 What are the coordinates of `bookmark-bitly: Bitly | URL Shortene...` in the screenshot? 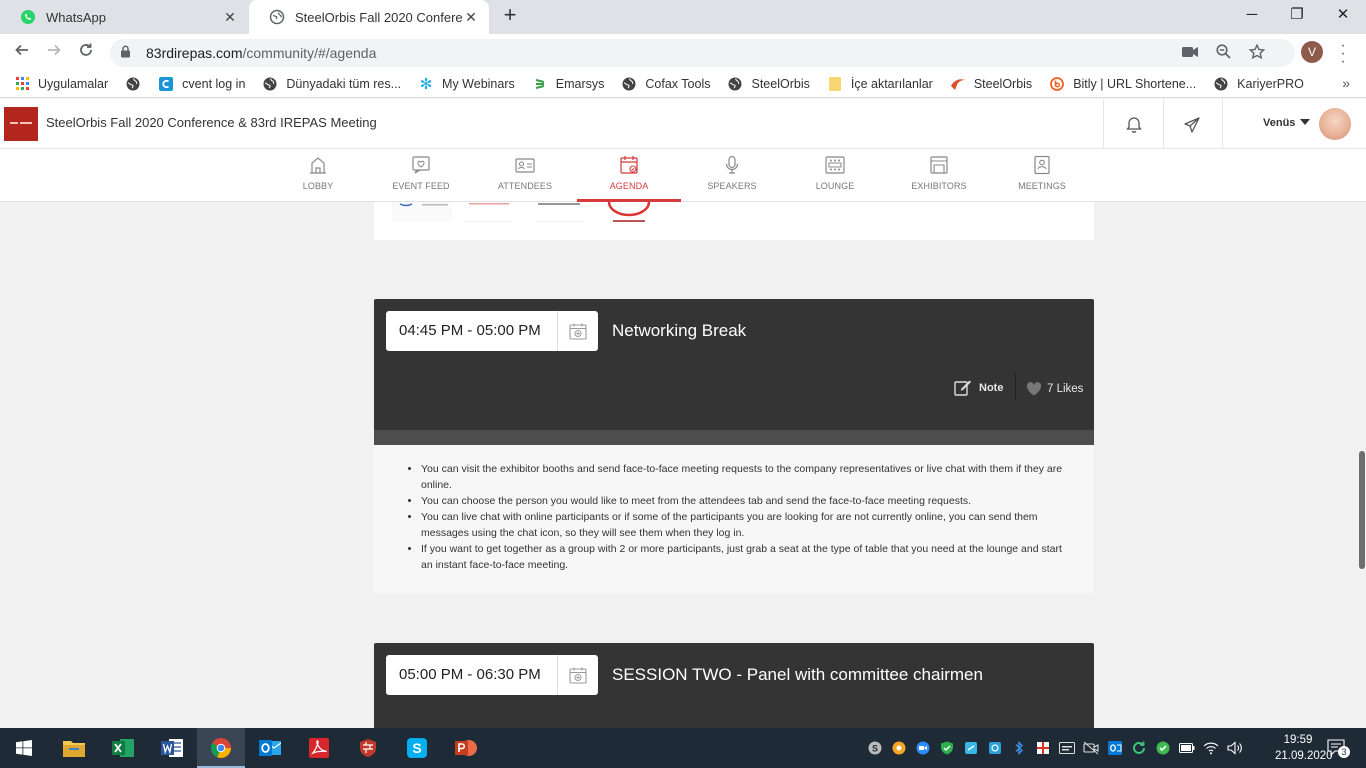 It's located at (1122, 84).